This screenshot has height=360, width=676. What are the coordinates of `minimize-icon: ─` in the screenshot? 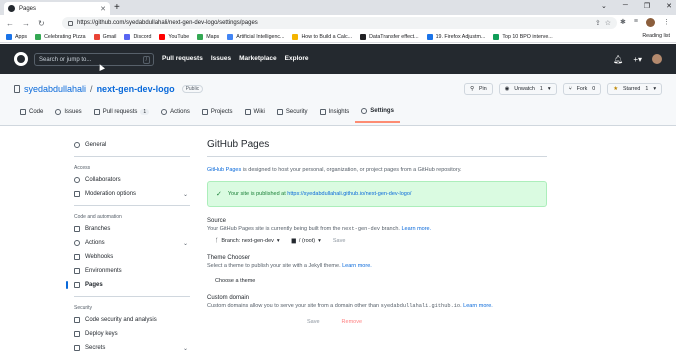 It's located at (625, 6).